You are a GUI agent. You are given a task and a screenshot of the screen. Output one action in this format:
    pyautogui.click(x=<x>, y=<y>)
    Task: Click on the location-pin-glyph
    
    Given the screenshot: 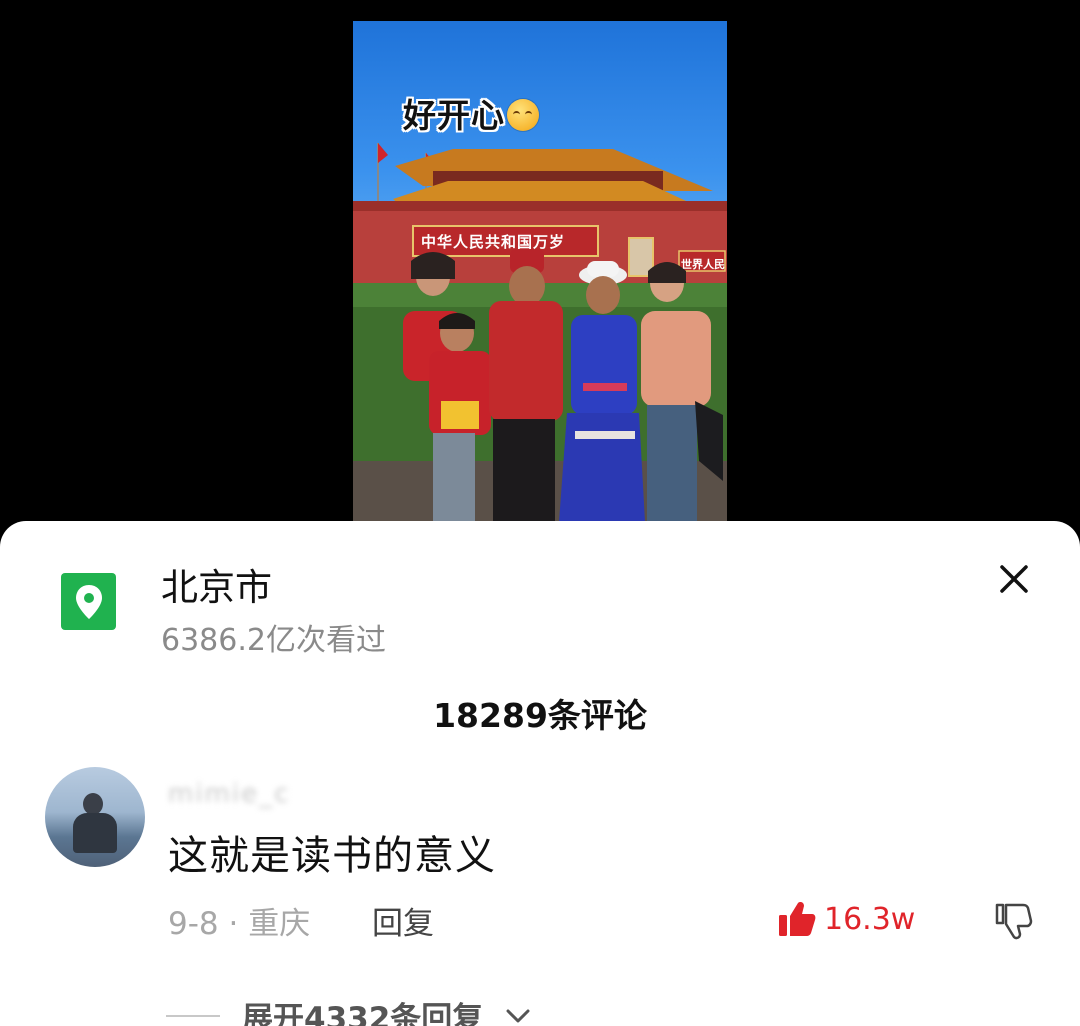 What is the action you would take?
    pyautogui.click(x=88, y=601)
    